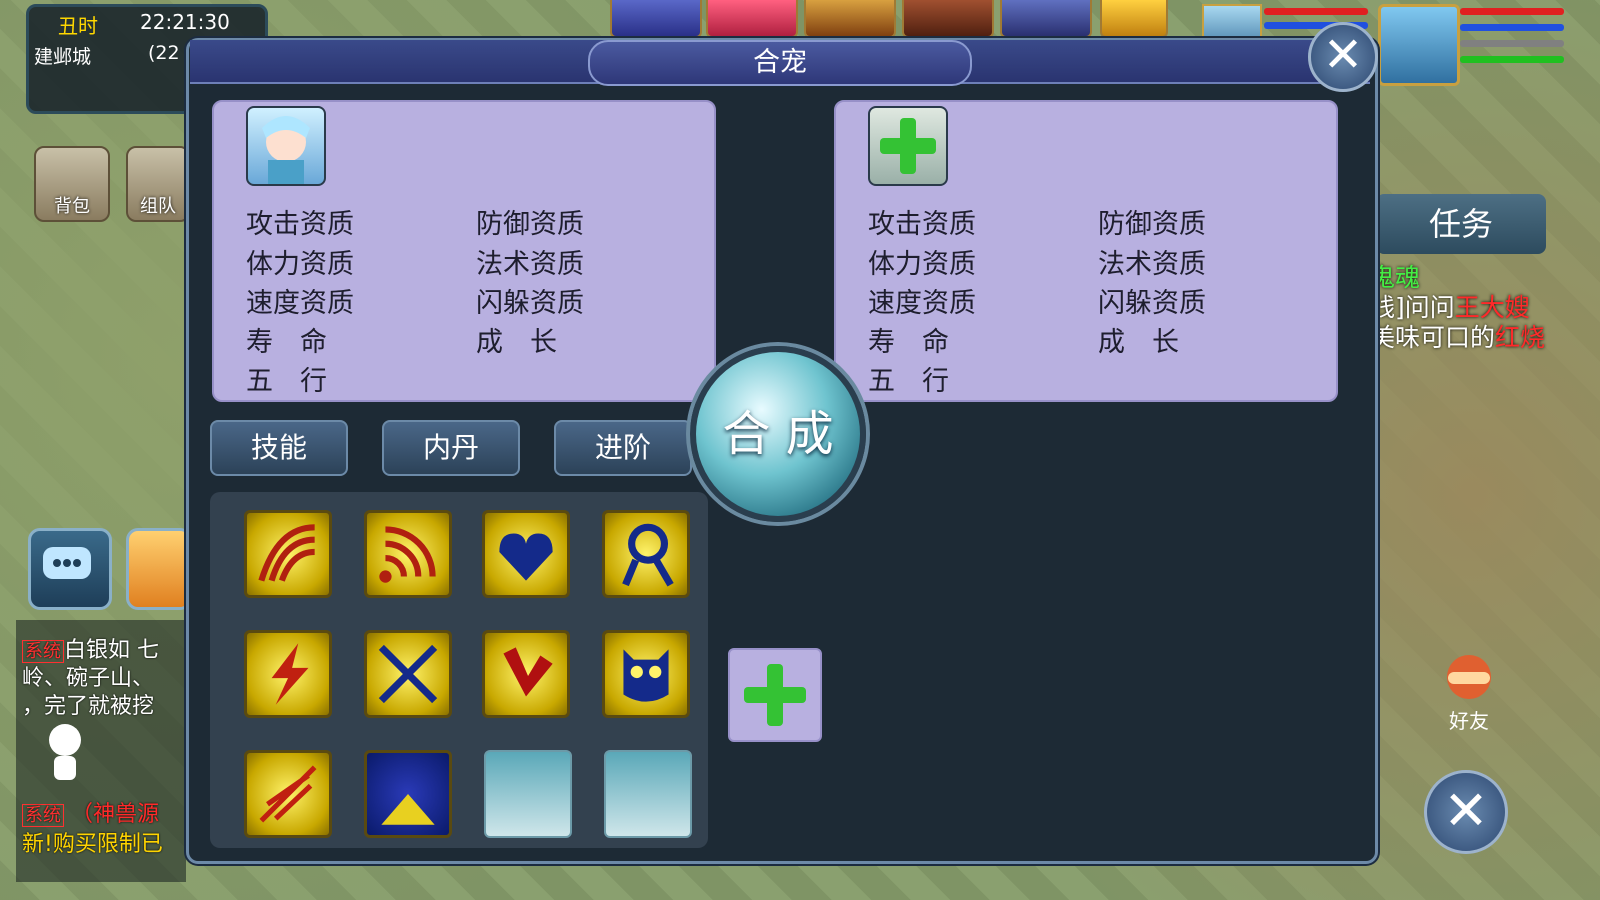  Describe the element at coordinates (88, 706) in the screenshot. I see `chat-line-3: ，完了就被挖` at that location.